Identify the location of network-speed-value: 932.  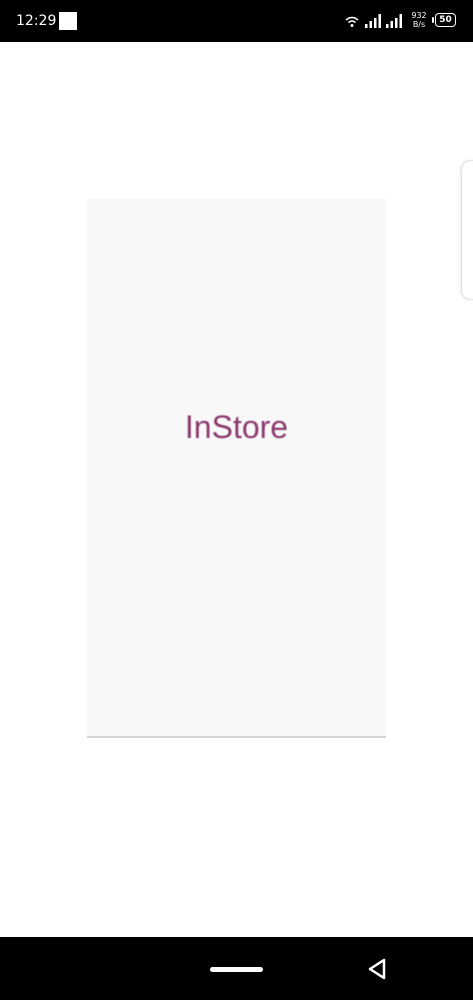
(419, 15).